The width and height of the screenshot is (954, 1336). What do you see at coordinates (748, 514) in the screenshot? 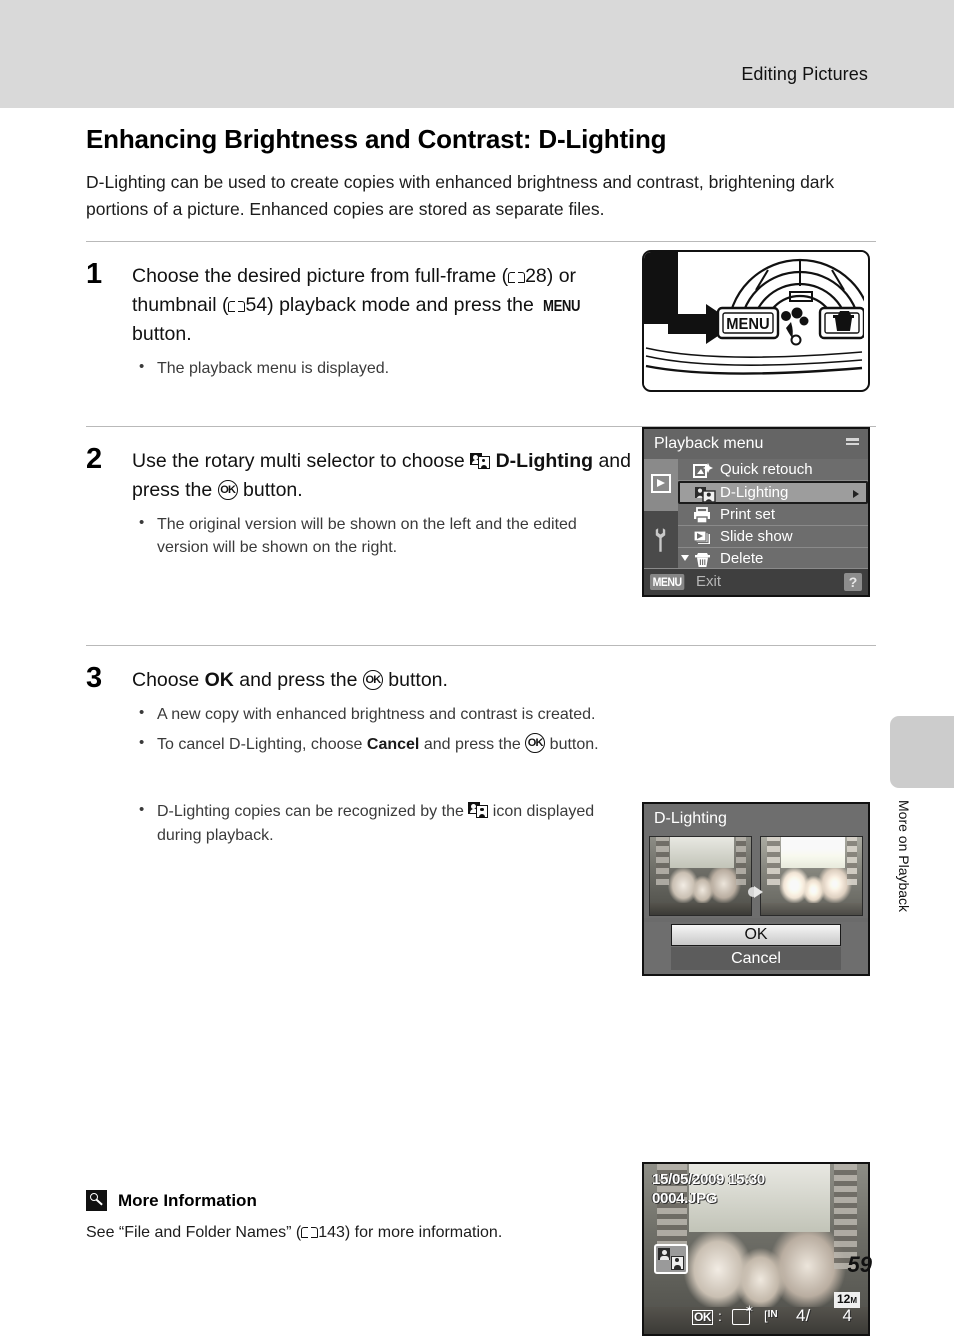
I see `menu-item-label: Print set` at bounding box center [748, 514].